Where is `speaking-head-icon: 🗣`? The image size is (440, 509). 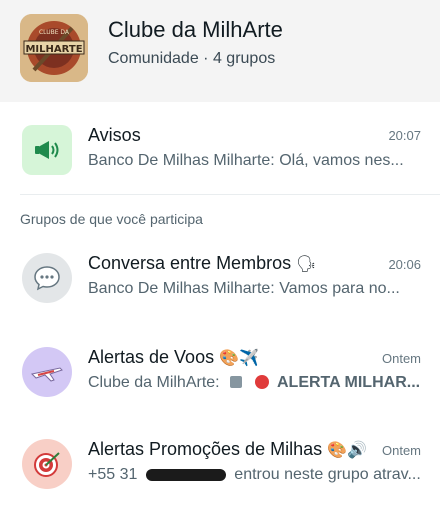 speaking-head-icon: 🗣 is located at coordinates (306, 264).